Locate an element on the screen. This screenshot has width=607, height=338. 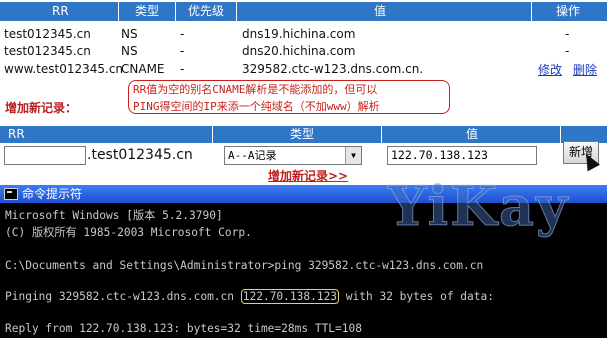
col-header-action: 操作 is located at coordinates (569, 11).